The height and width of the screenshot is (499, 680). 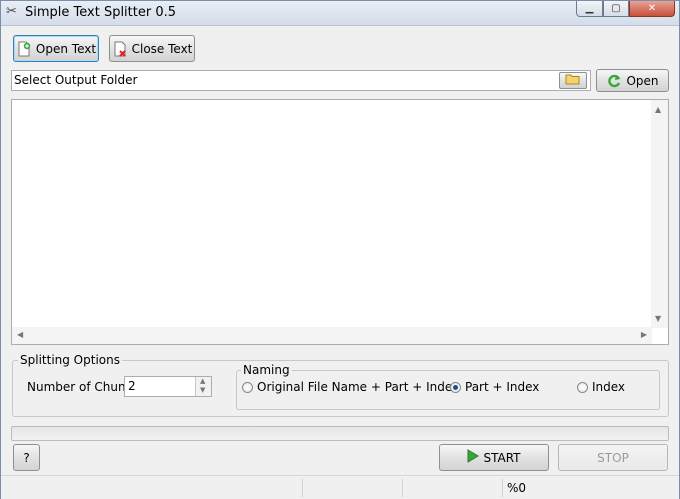 I want to click on maximize-button: ▢, so click(x=616, y=9).